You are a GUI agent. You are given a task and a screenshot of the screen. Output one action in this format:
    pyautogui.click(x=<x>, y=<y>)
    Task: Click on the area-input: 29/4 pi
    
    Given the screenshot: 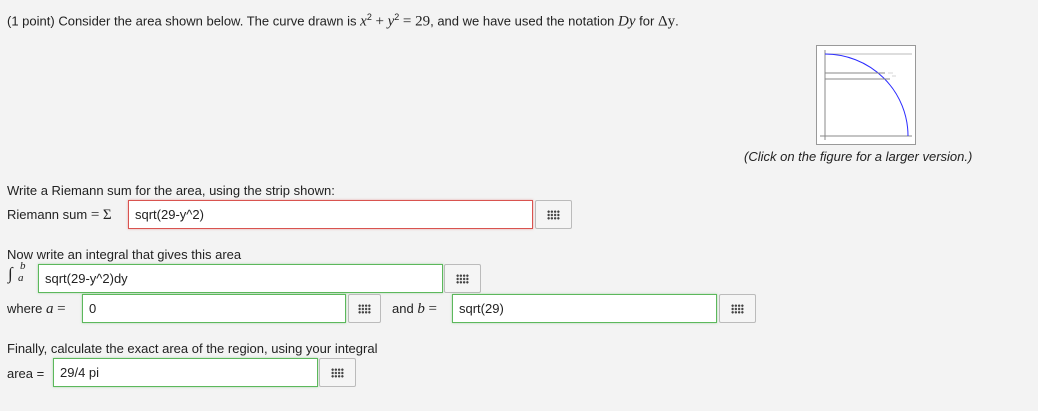 What is the action you would take?
    pyautogui.click(x=185, y=372)
    